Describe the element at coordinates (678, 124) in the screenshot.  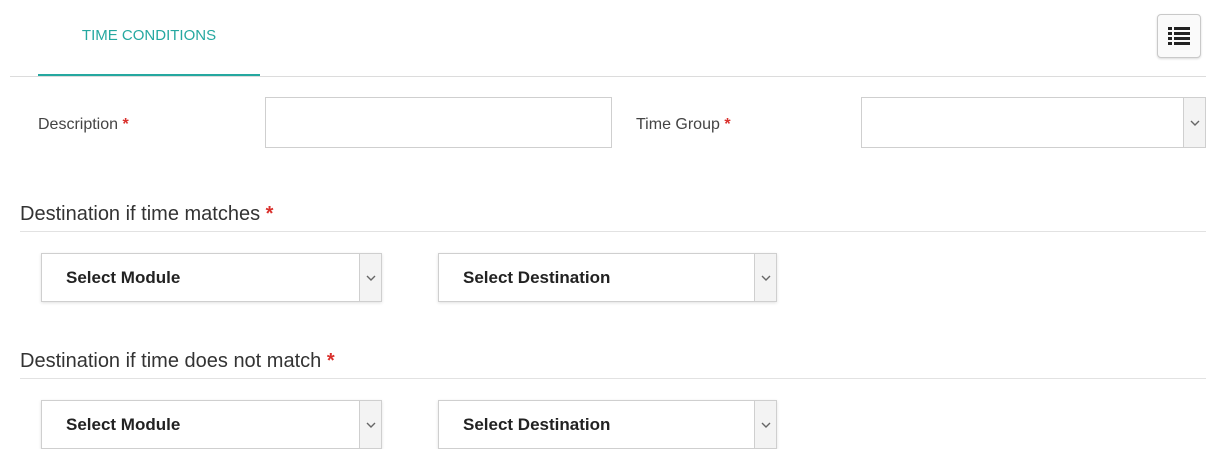
I see `time-group-label-text: Time Group` at that location.